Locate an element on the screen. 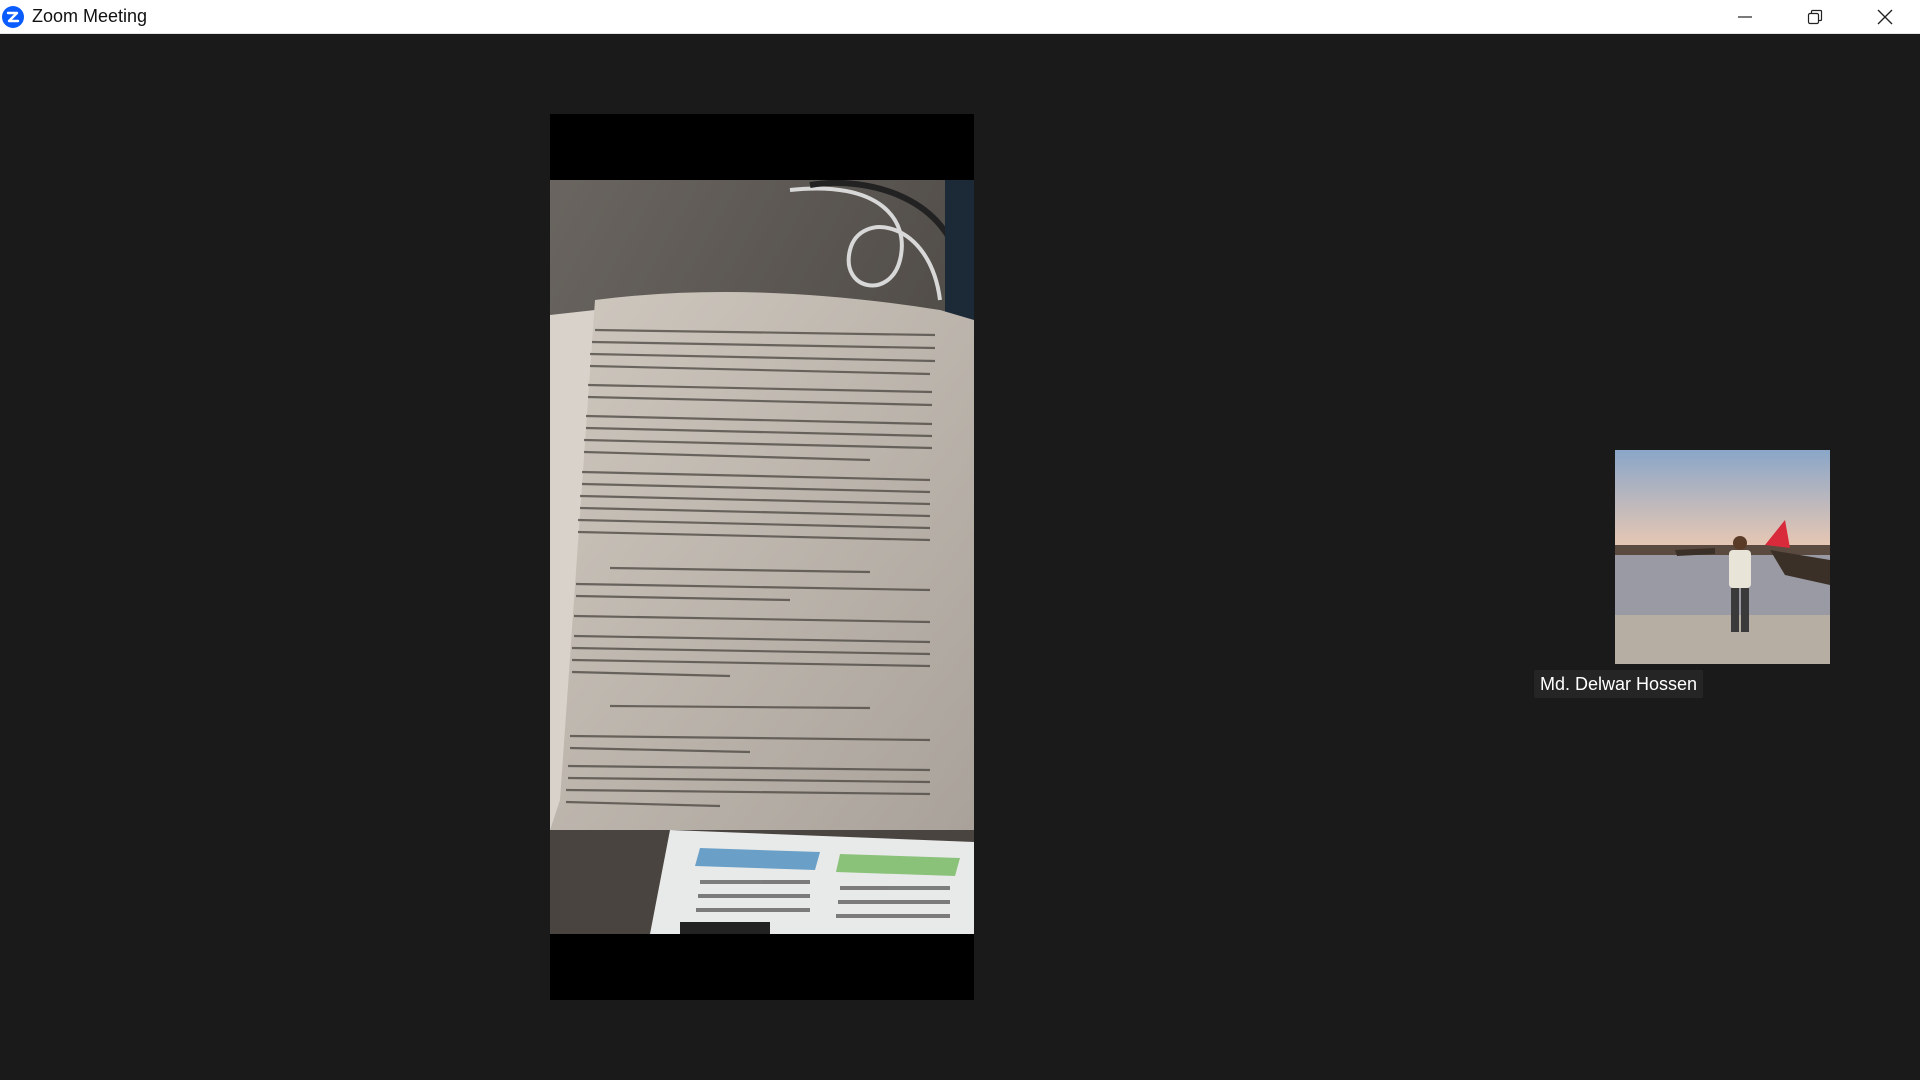 The image size is (1920, 1080). restore-icon is located at coordinates (1815, 17).